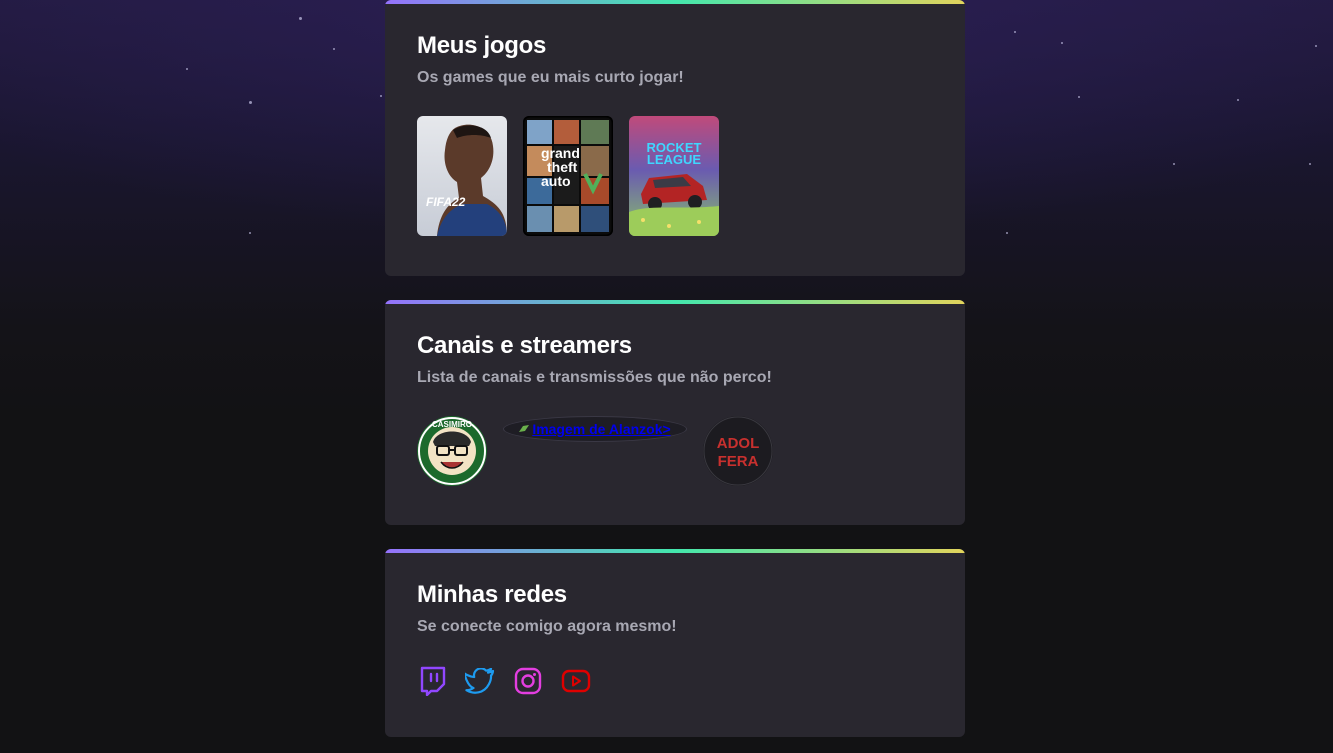 This screenshot has height=753, width=1333. What do you see at coordinates (504, 681) in the screenshot?
I see `social-links` at bounding box center [504, 681].